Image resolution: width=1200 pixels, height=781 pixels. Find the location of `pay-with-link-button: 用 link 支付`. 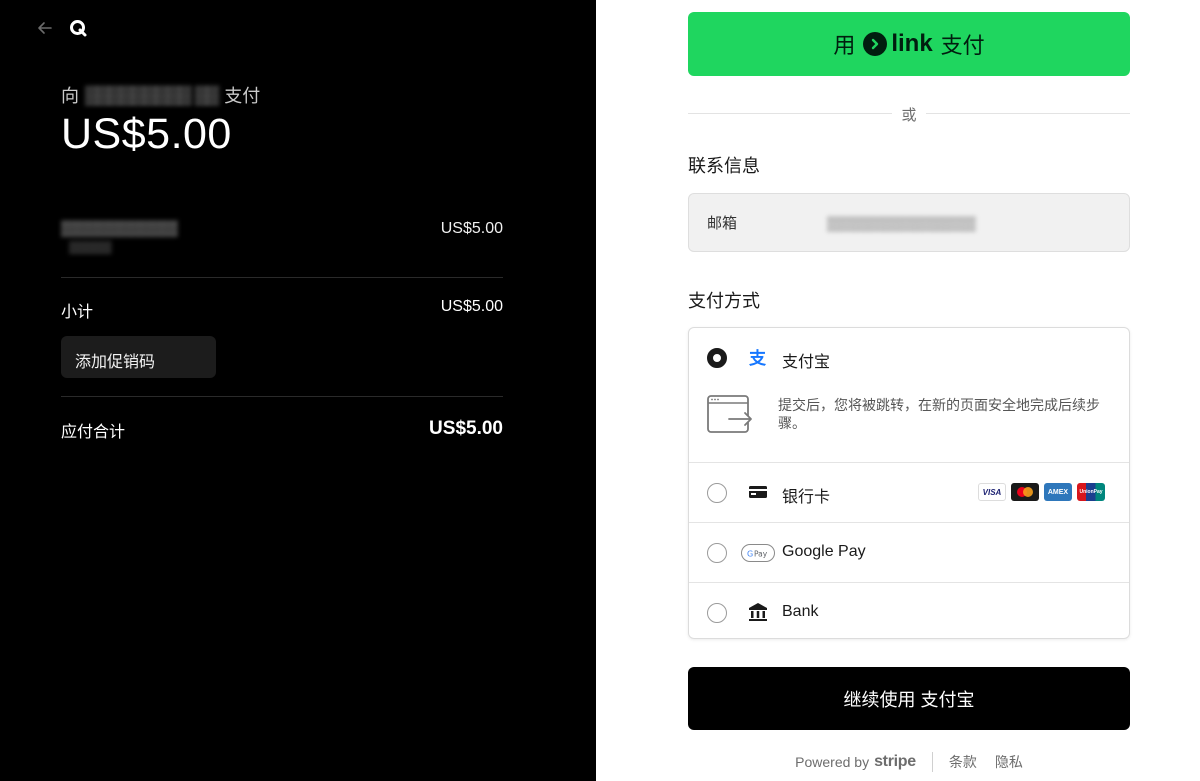

pay-with-link-button: 用 link 支付 is located at coordinates (909, 44).